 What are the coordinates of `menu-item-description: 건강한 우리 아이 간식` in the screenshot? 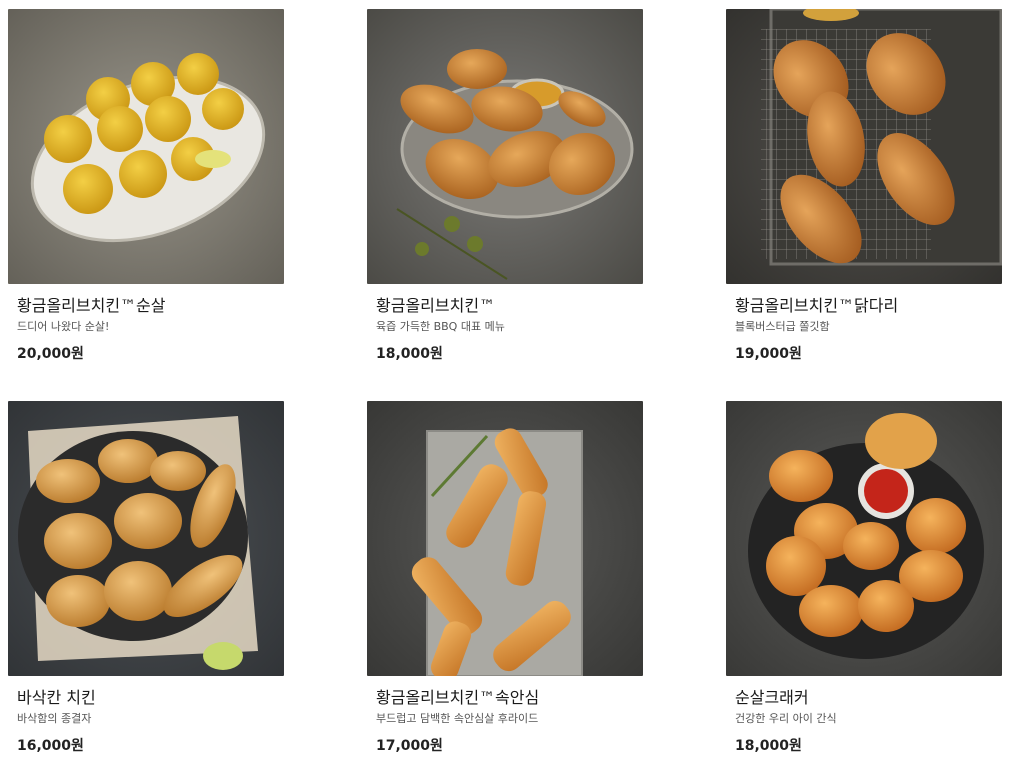 It's located at (786, 718).